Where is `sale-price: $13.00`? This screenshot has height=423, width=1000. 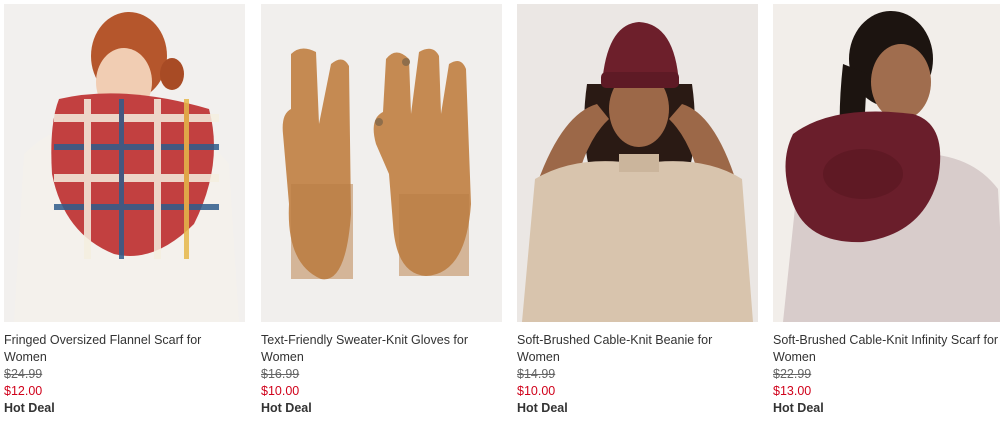 sale-price: $13.00 is located at coordinates (792, 391).